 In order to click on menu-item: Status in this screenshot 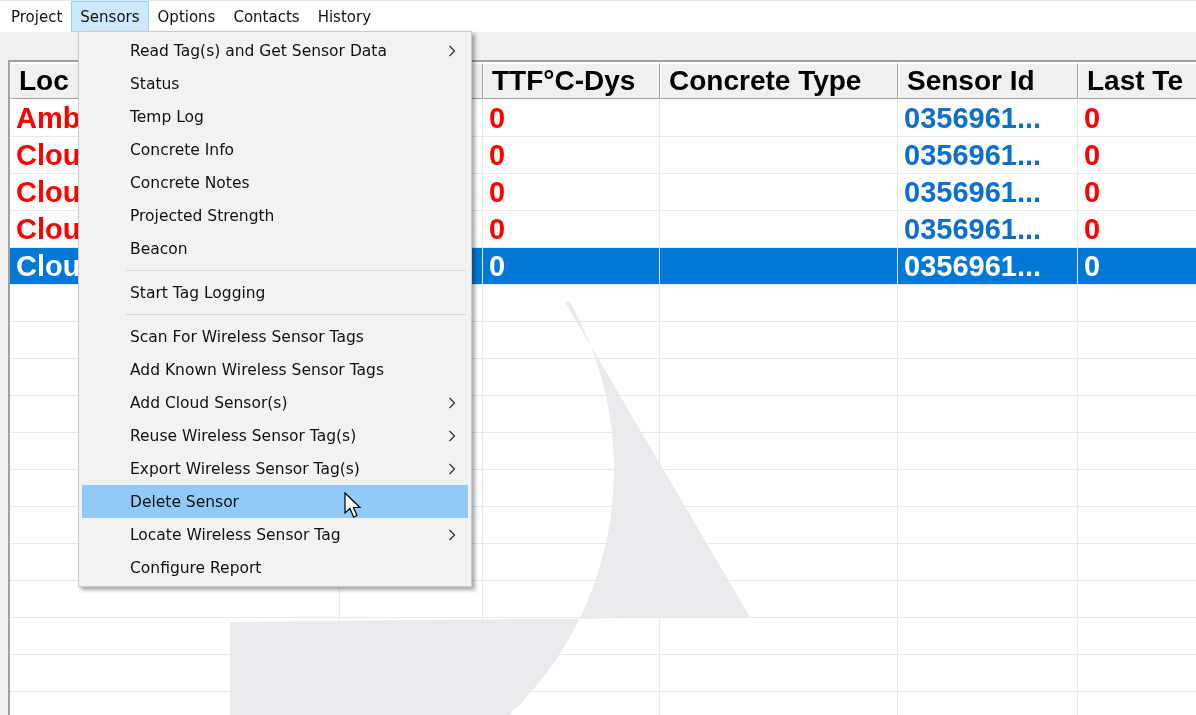, I will do `click(275, 83)`.